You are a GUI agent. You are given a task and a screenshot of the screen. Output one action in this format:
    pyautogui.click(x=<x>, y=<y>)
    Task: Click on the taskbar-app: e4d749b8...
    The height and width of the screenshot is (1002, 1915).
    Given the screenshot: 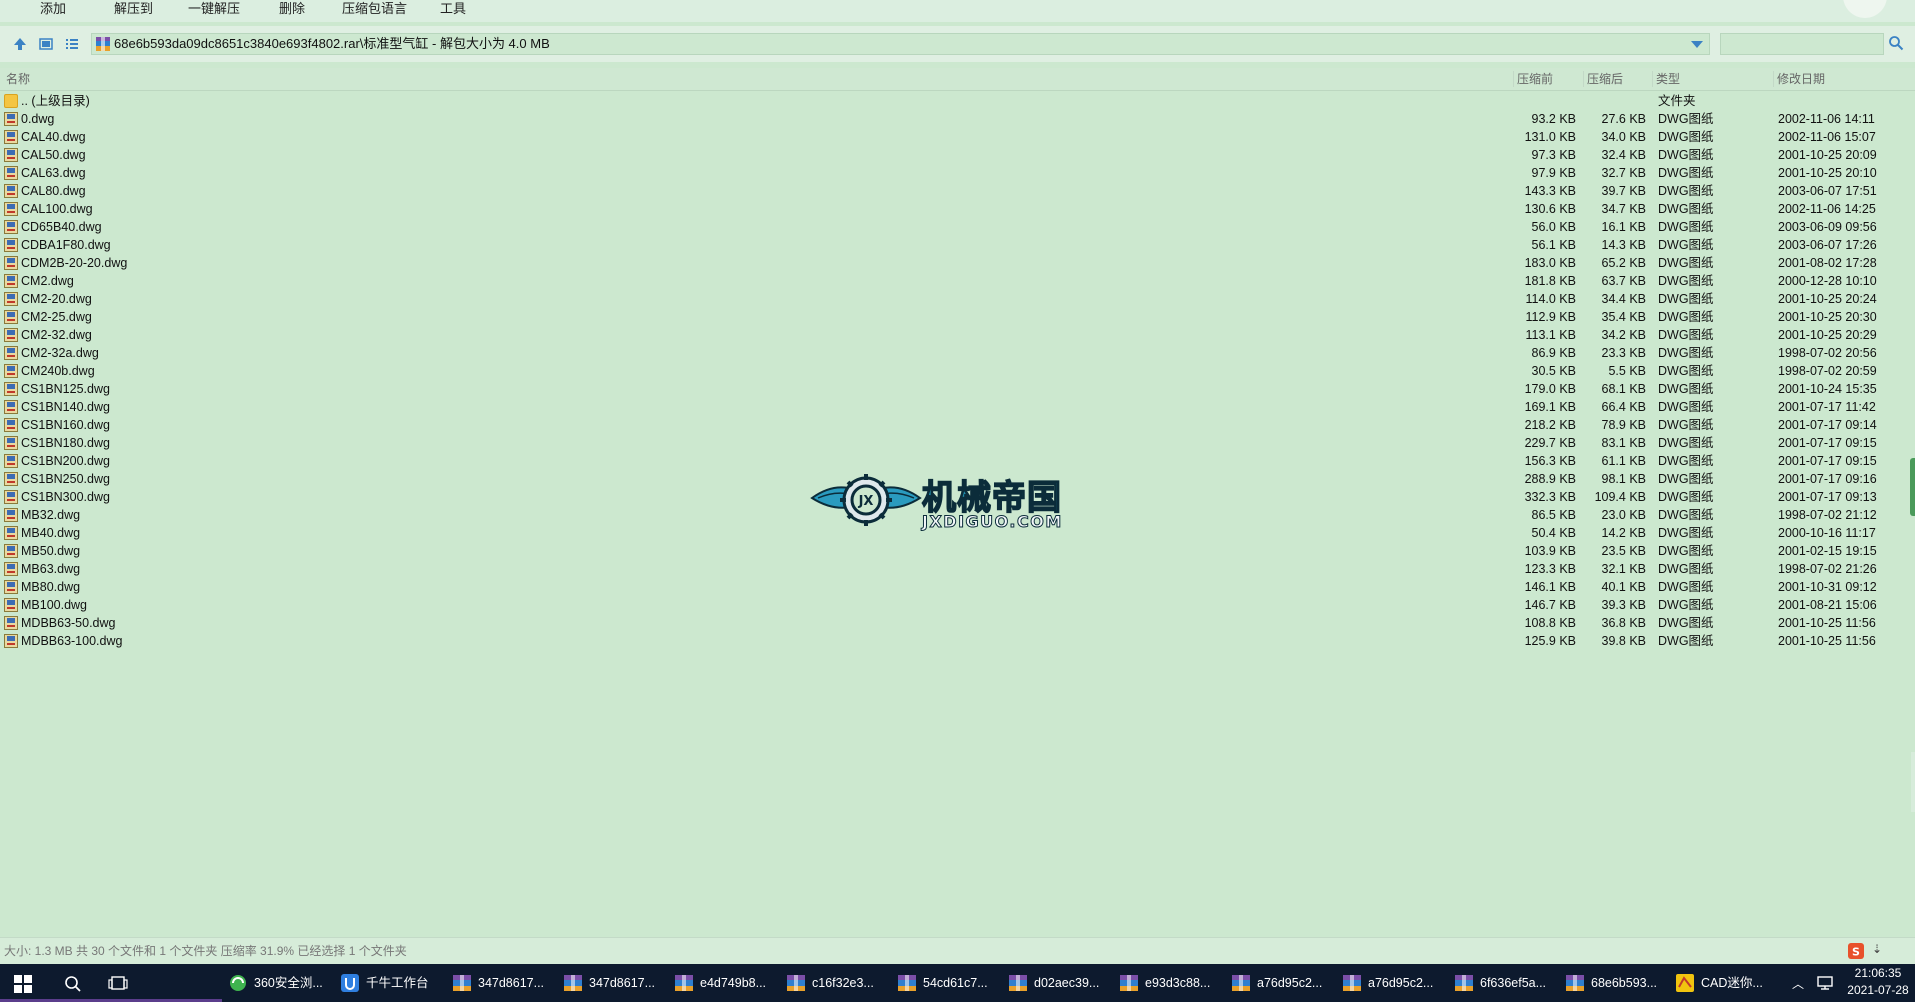 What is the action you would take?
    pyautogui.click(x=723, y=983)
    